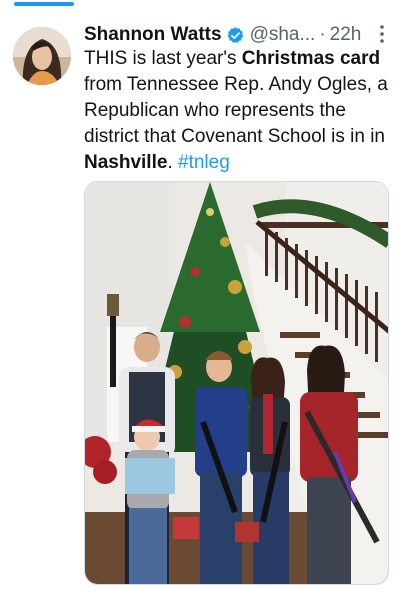  Describe the element at coordinates (235, 34) in the screenshot. I see `verified-badge-icon` at that location.